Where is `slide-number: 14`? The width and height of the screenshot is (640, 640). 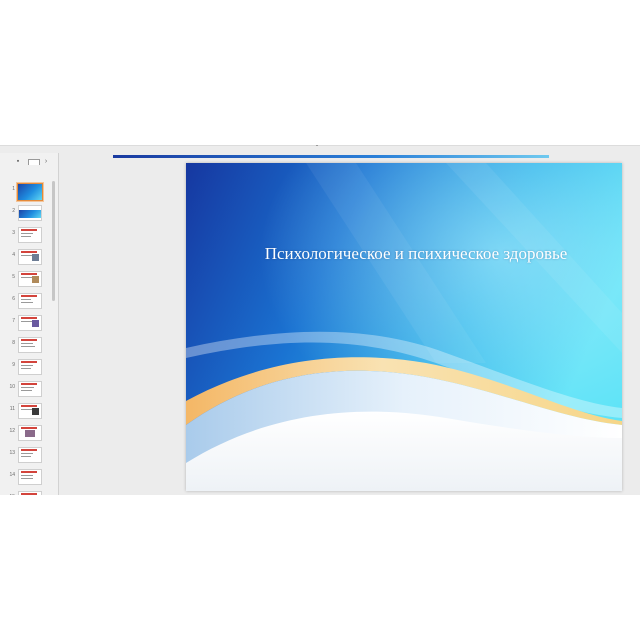 slide-number: 14 is located at coordinates (12, 475).